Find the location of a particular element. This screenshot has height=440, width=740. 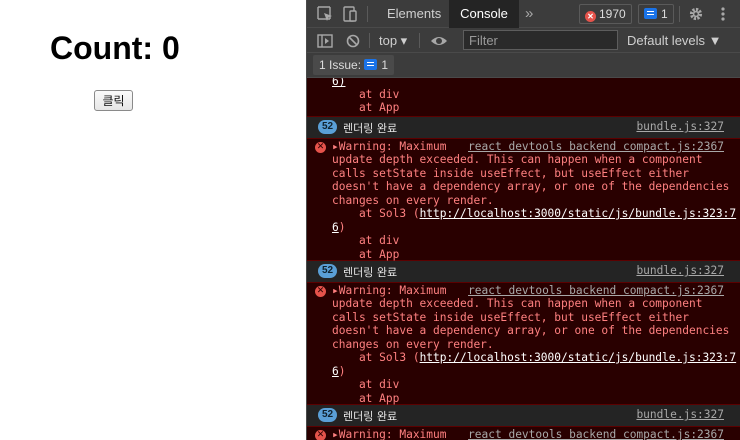

message-icon is located at coordinates (650, 13).